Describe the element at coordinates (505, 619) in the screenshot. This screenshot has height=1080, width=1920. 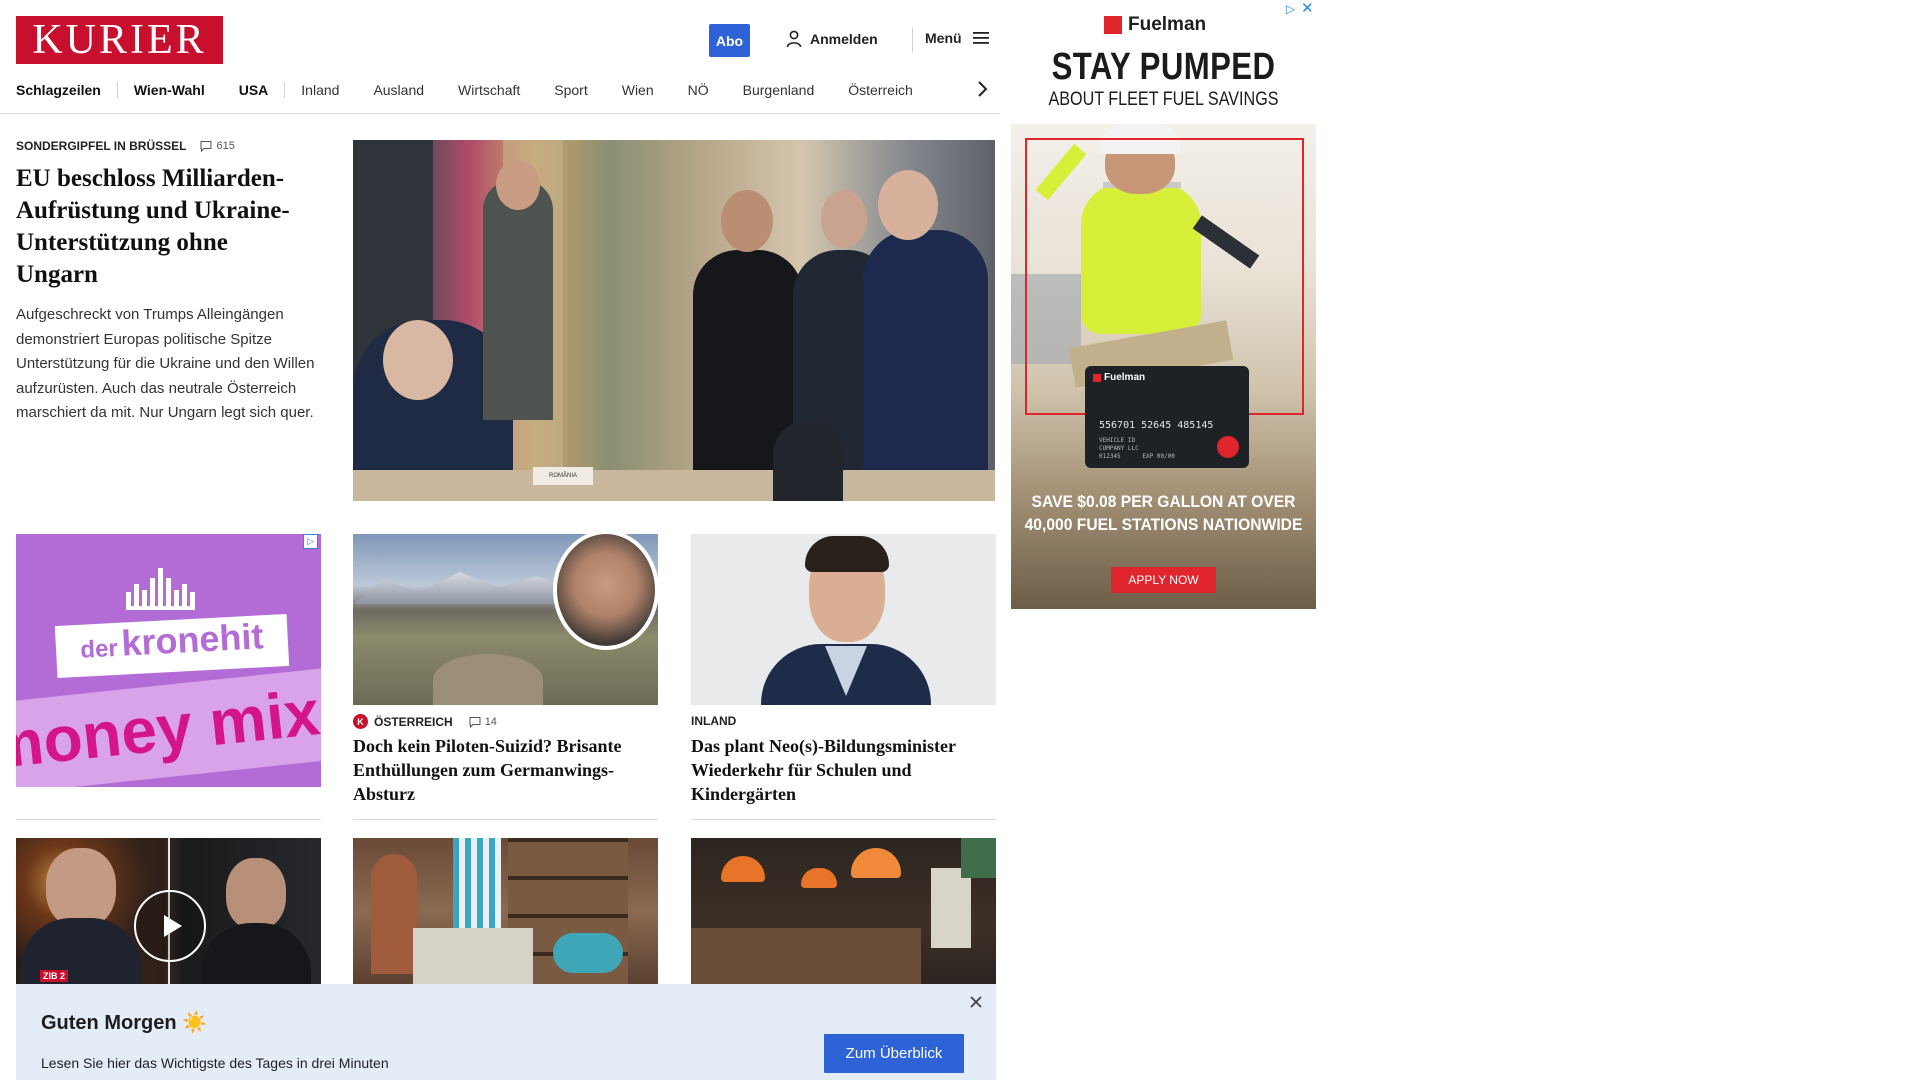
I see `card-germanwings-photo` at that location.